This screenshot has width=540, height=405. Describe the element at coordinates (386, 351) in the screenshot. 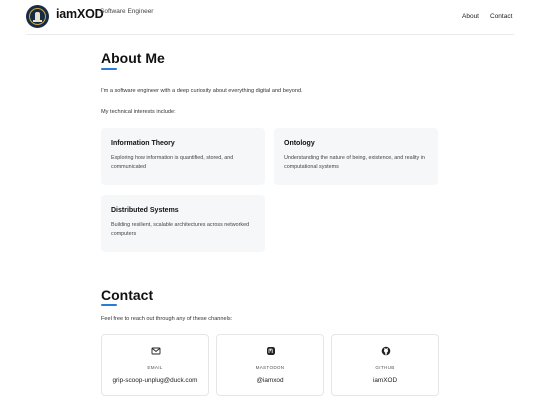

I see `github-icon` at that location.